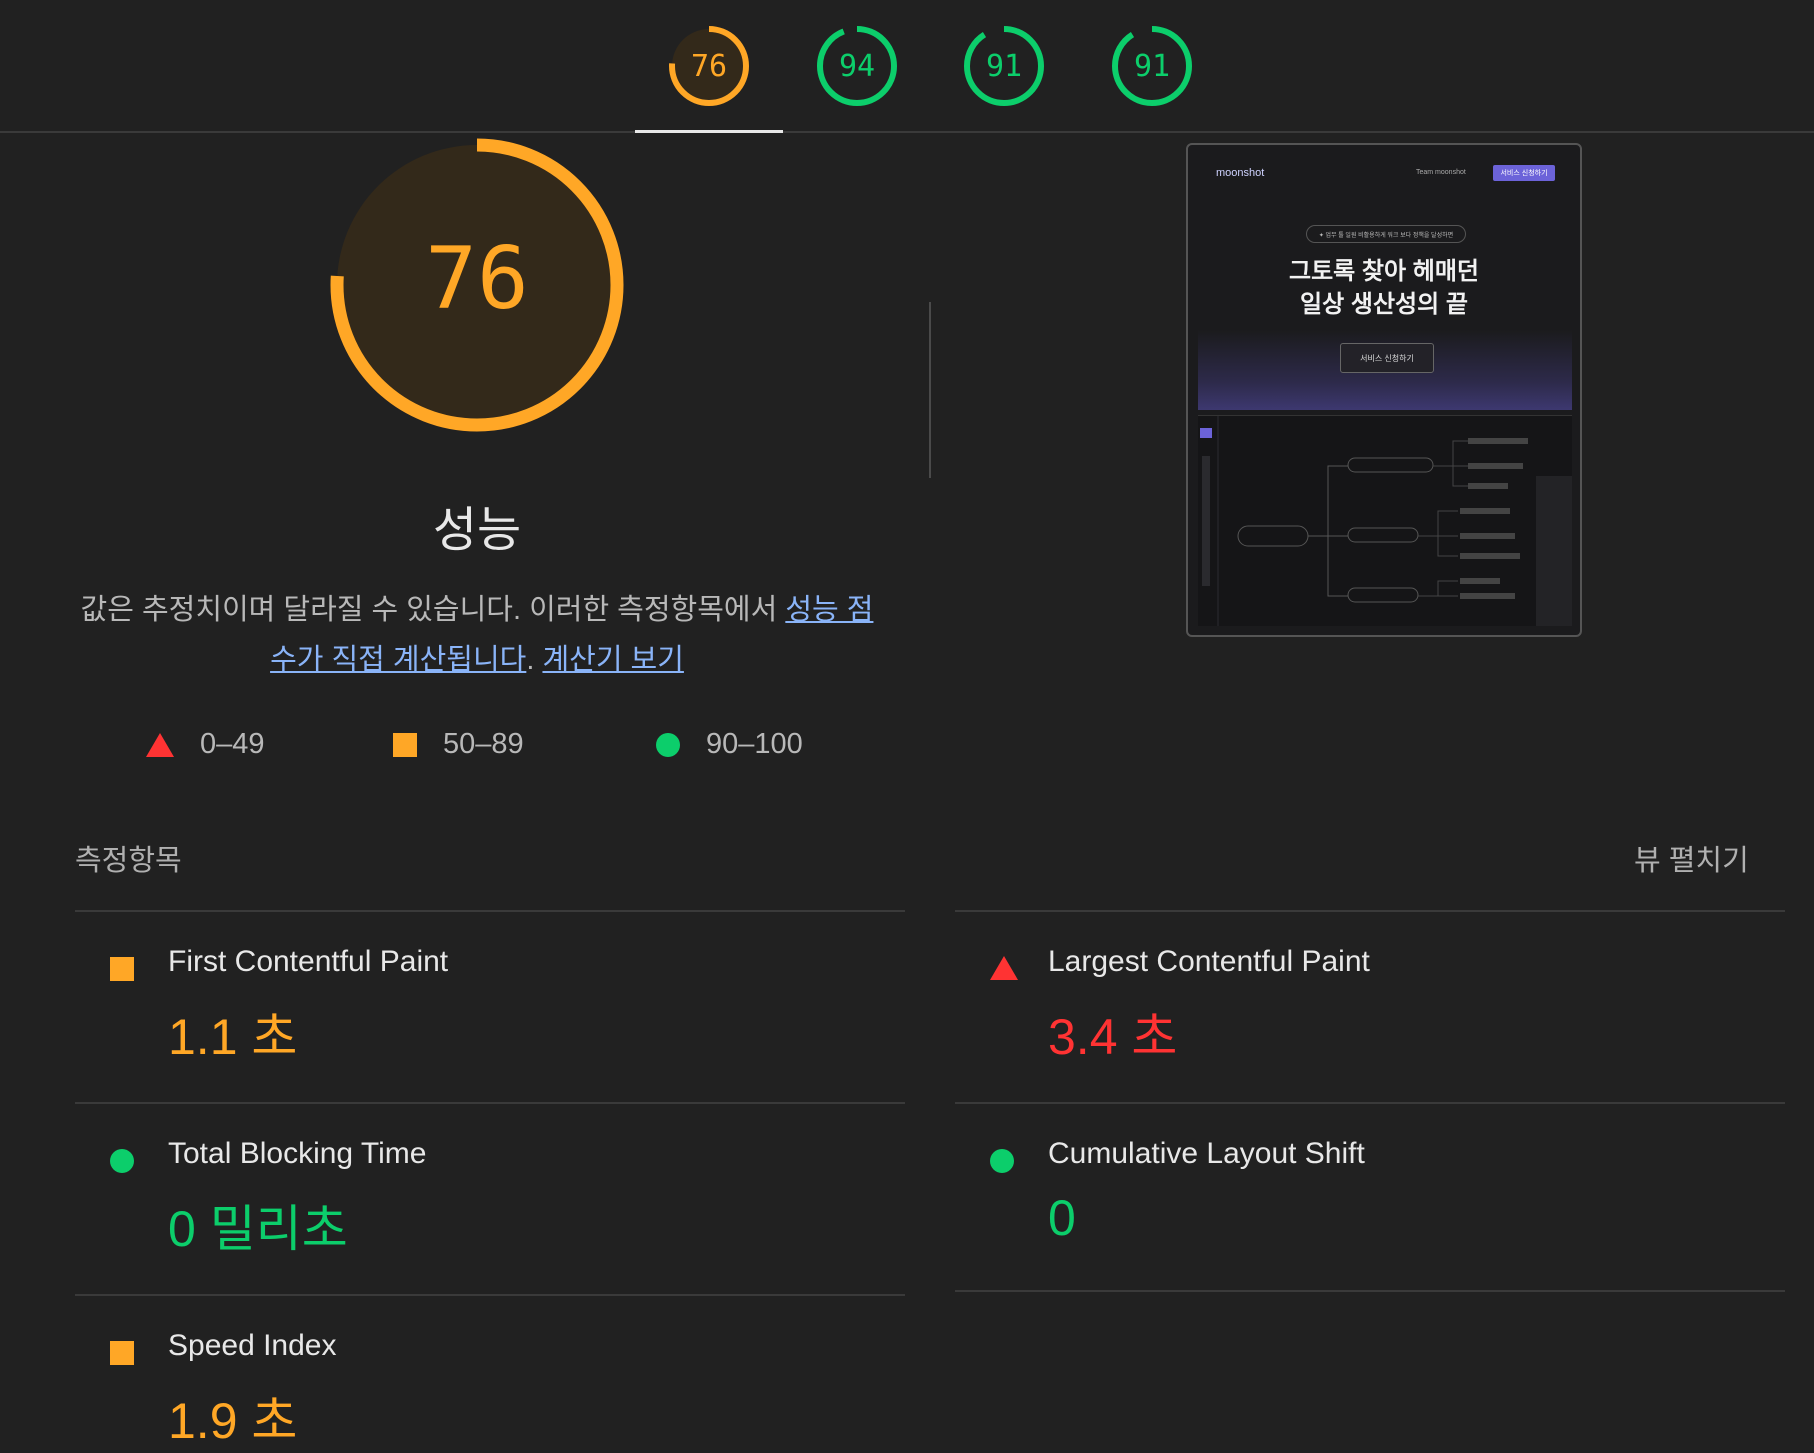  I want to click on legend-pass: 90–100, so click(729, 744).